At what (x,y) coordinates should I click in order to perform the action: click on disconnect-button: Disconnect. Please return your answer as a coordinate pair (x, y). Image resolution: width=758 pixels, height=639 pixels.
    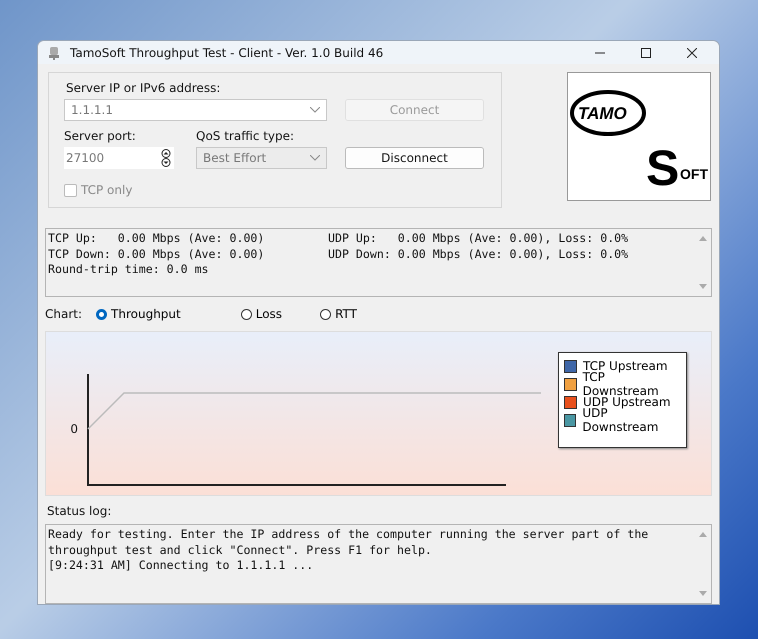
    Looking at the image, I should click on (414, 158).